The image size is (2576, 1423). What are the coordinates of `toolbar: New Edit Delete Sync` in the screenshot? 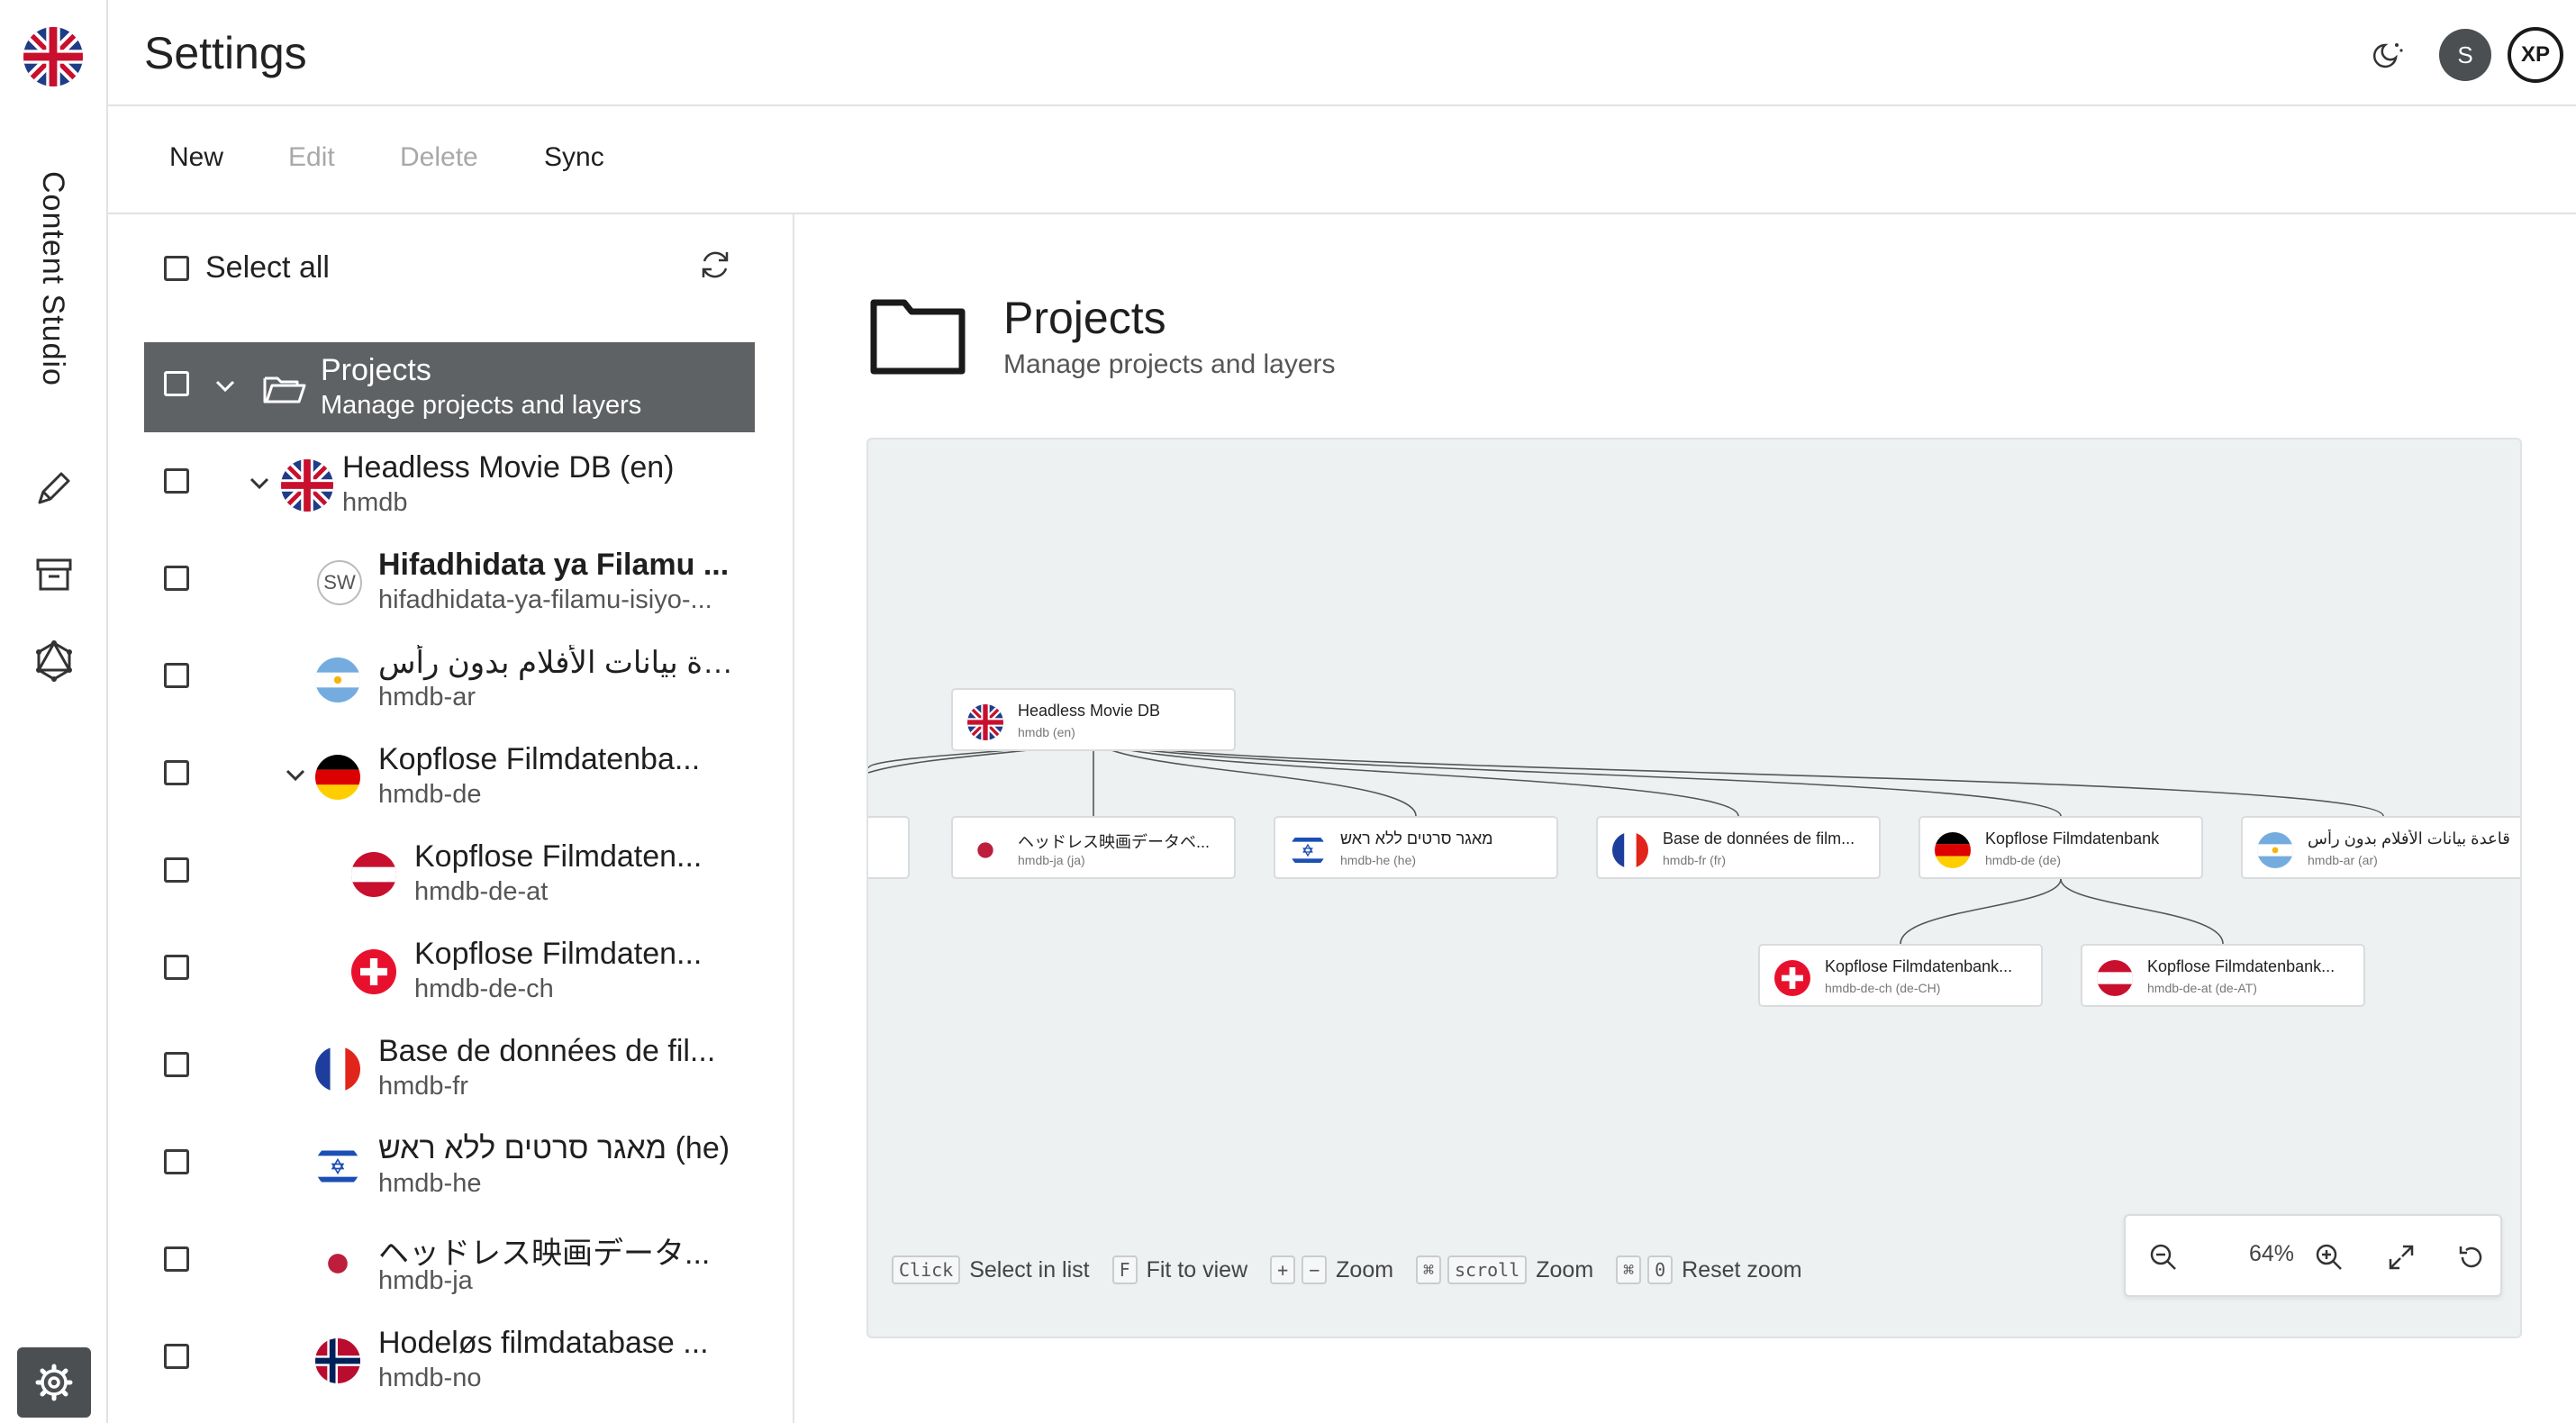 It's located at (1342, 160).